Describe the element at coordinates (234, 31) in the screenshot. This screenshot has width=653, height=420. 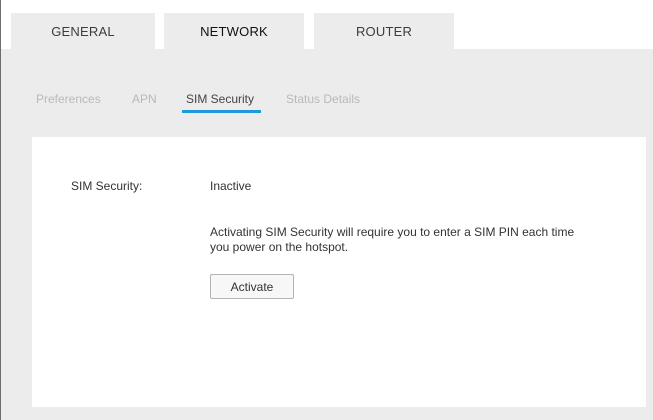
I see `tab-network: NETWORK` at that location.